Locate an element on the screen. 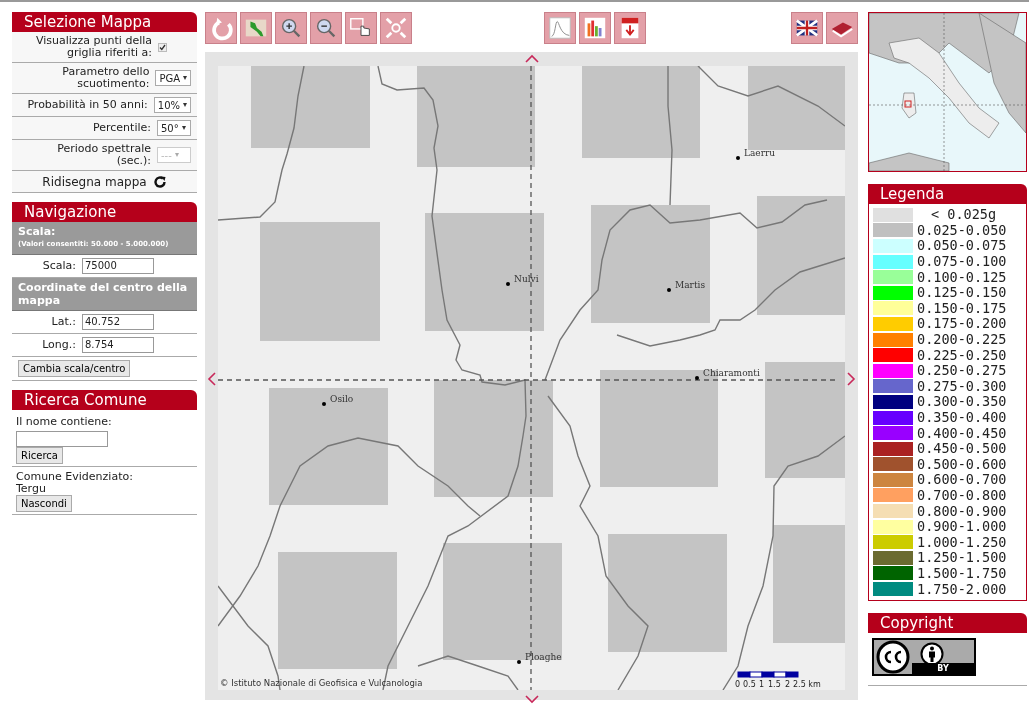 This screenshot has width=1029, height=704. scale-label: 0 is located at coordinates (738, 684).